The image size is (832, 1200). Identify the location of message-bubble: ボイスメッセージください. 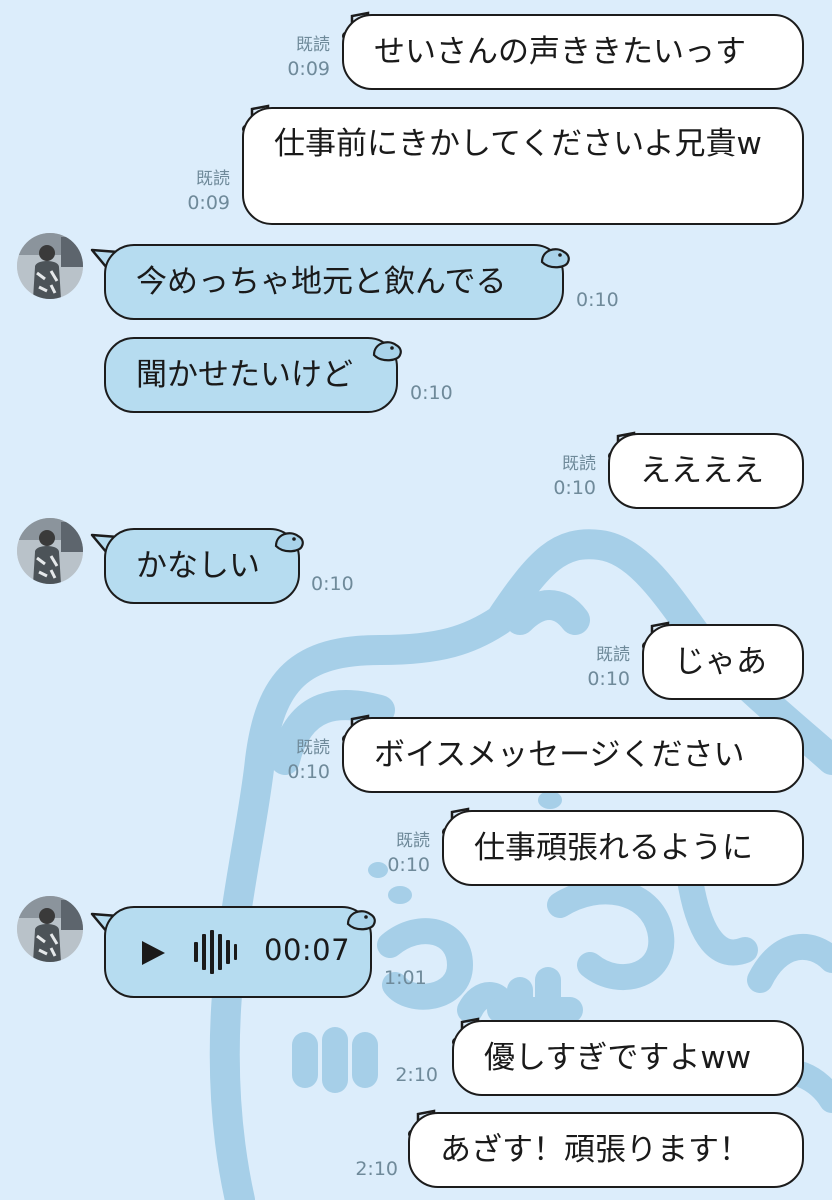
(573, 755).